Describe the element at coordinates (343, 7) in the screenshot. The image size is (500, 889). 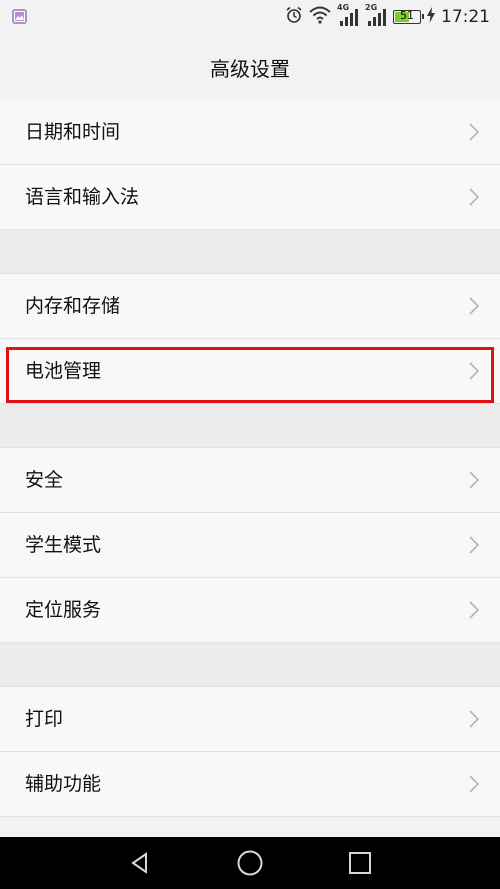
I see `network-type-label: 4G` at that location.